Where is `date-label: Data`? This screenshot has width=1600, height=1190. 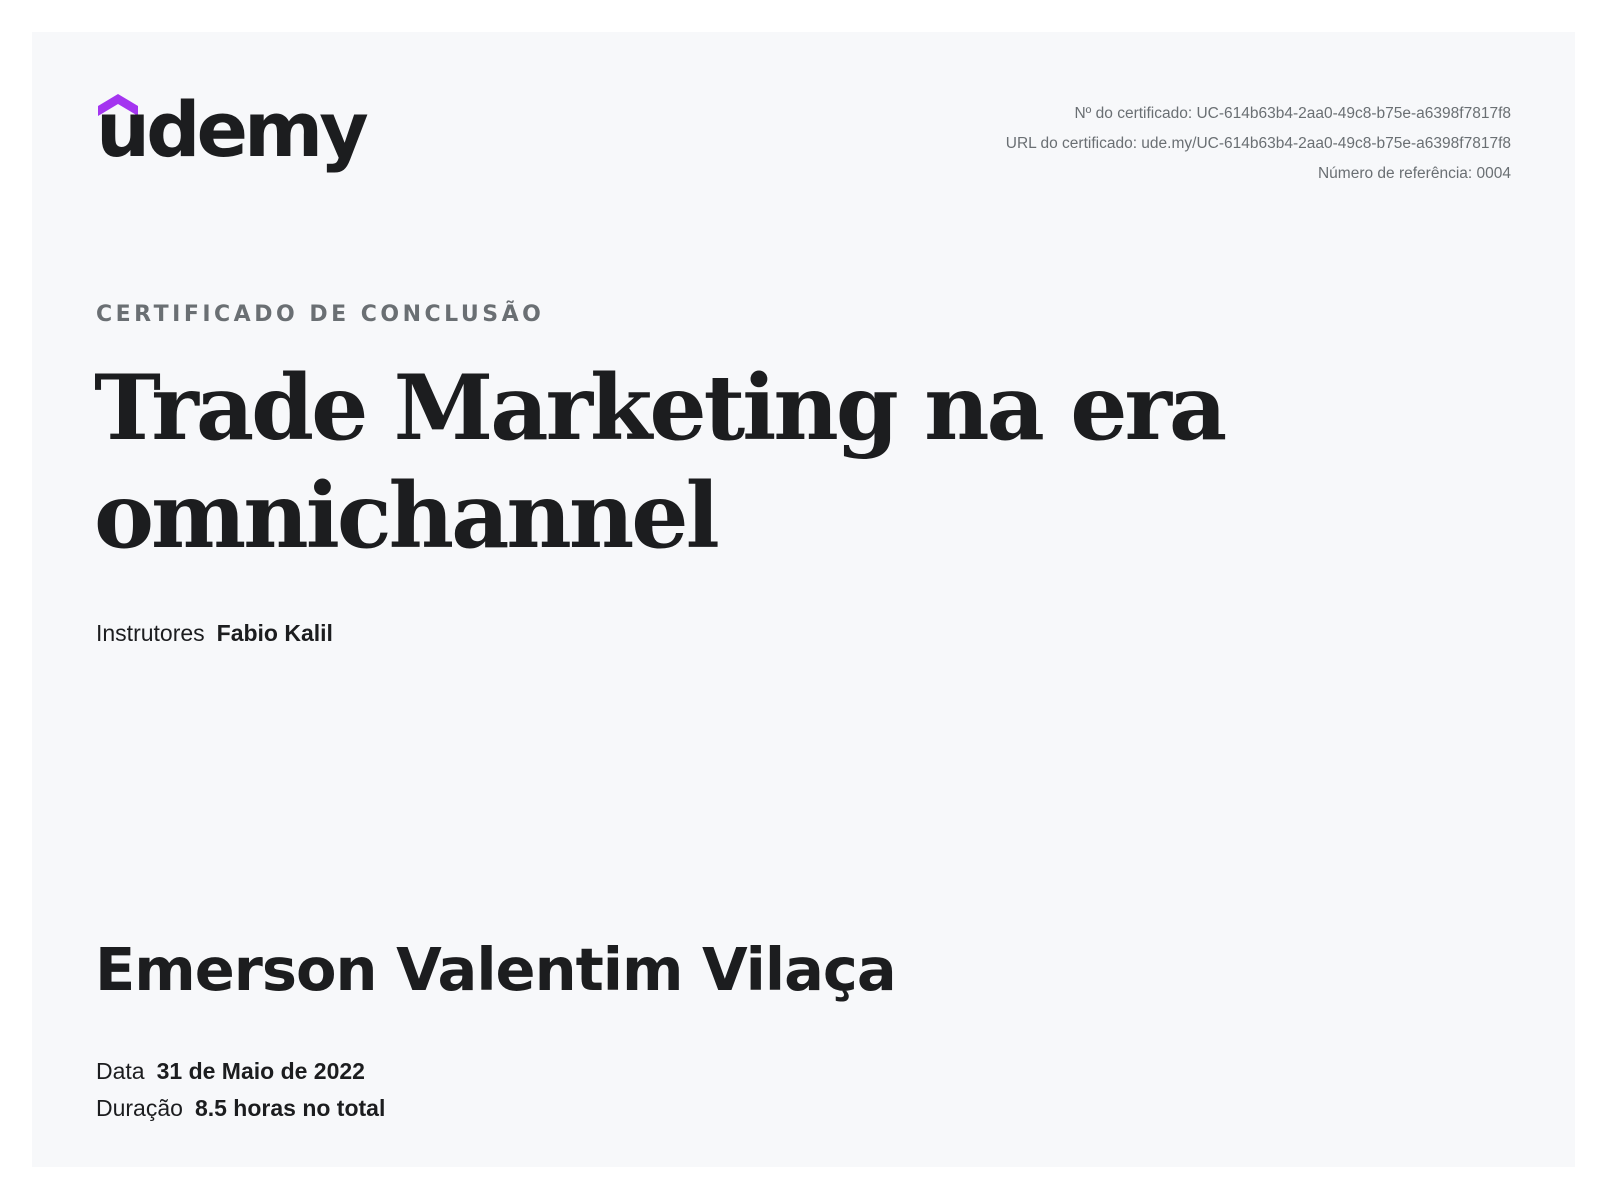 date-label: Data is located at coordinates (120, 1071).